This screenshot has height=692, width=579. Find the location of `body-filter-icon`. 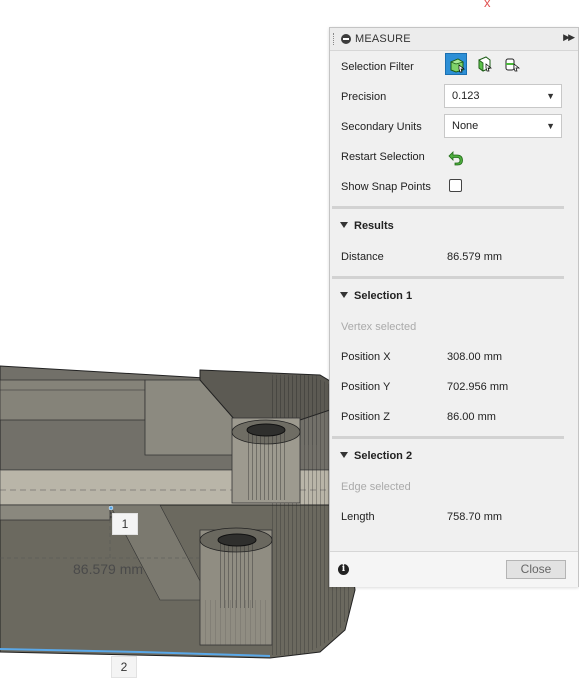

body-filter-icon is located at coordinates (456, 64).